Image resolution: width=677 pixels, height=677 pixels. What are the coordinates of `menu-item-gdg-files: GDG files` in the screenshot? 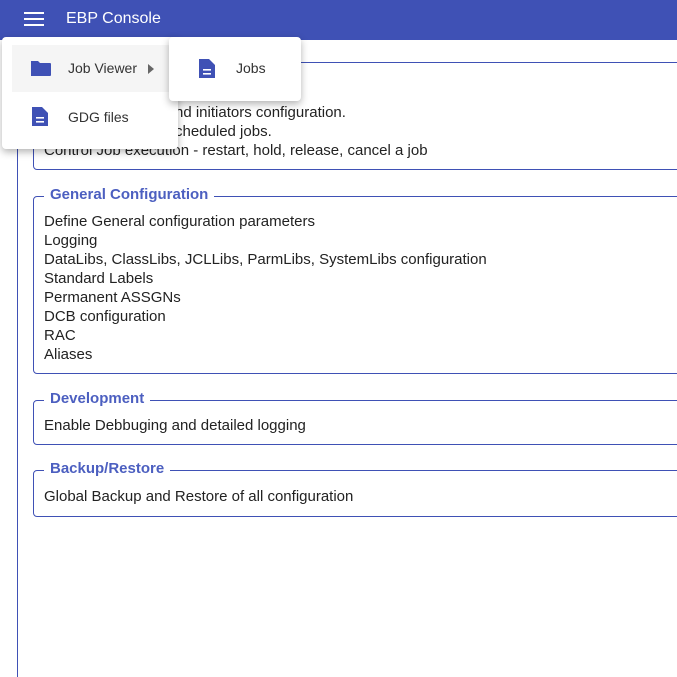 It's located at (95, 116).